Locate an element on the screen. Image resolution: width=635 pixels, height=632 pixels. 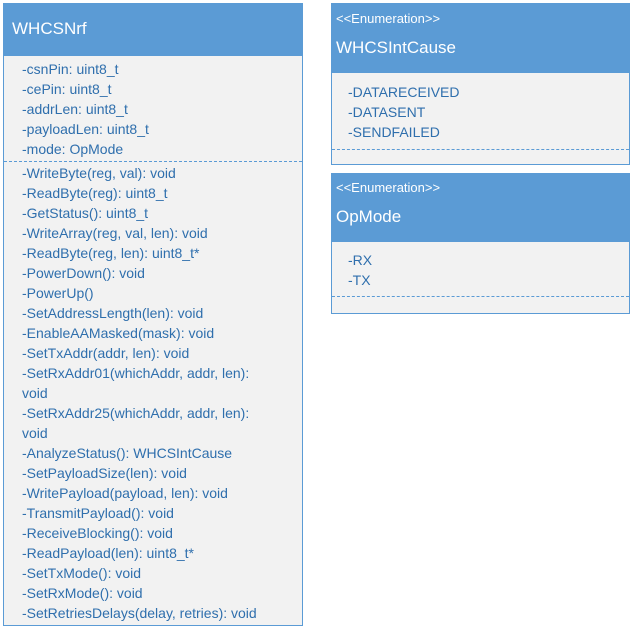
attribute: -mode: OpMode is located at coordinates (73, 149).